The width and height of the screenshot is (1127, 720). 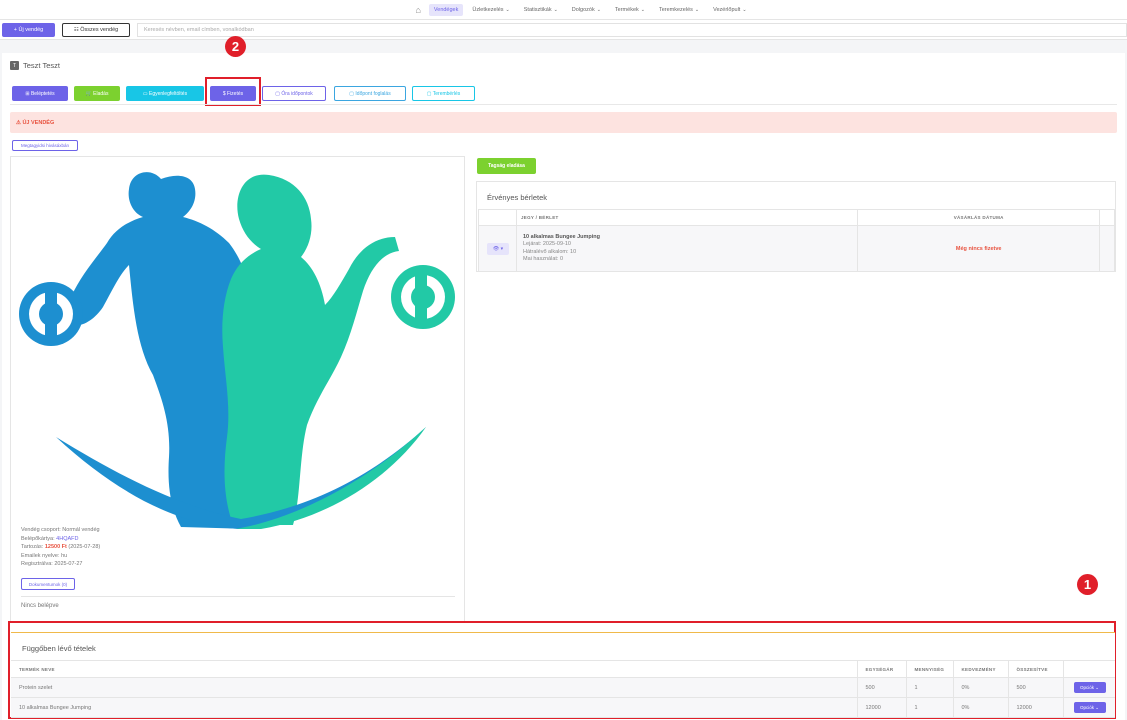 I want to click on checkin-status: Nincs belépve, so click(x=40, y=606).